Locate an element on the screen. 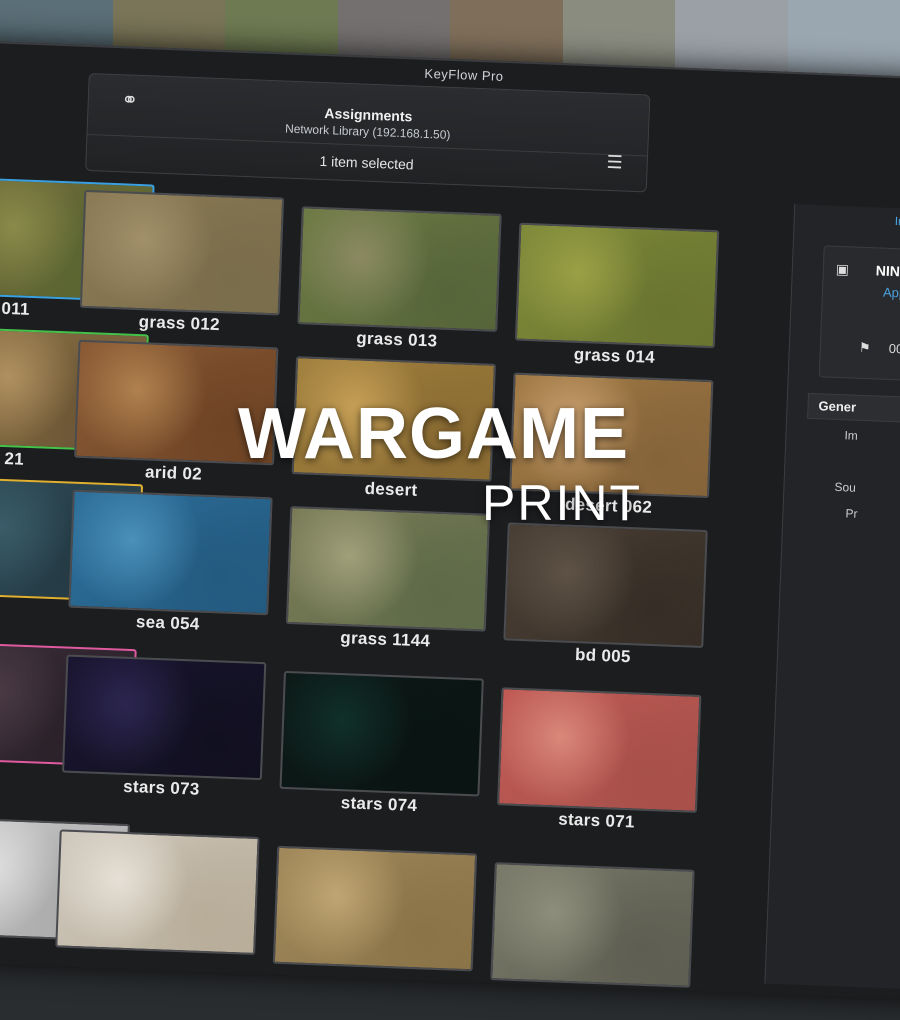 This screenshot has height=1020, width=900. item-name: NIN is located at coordinates (887, 271).